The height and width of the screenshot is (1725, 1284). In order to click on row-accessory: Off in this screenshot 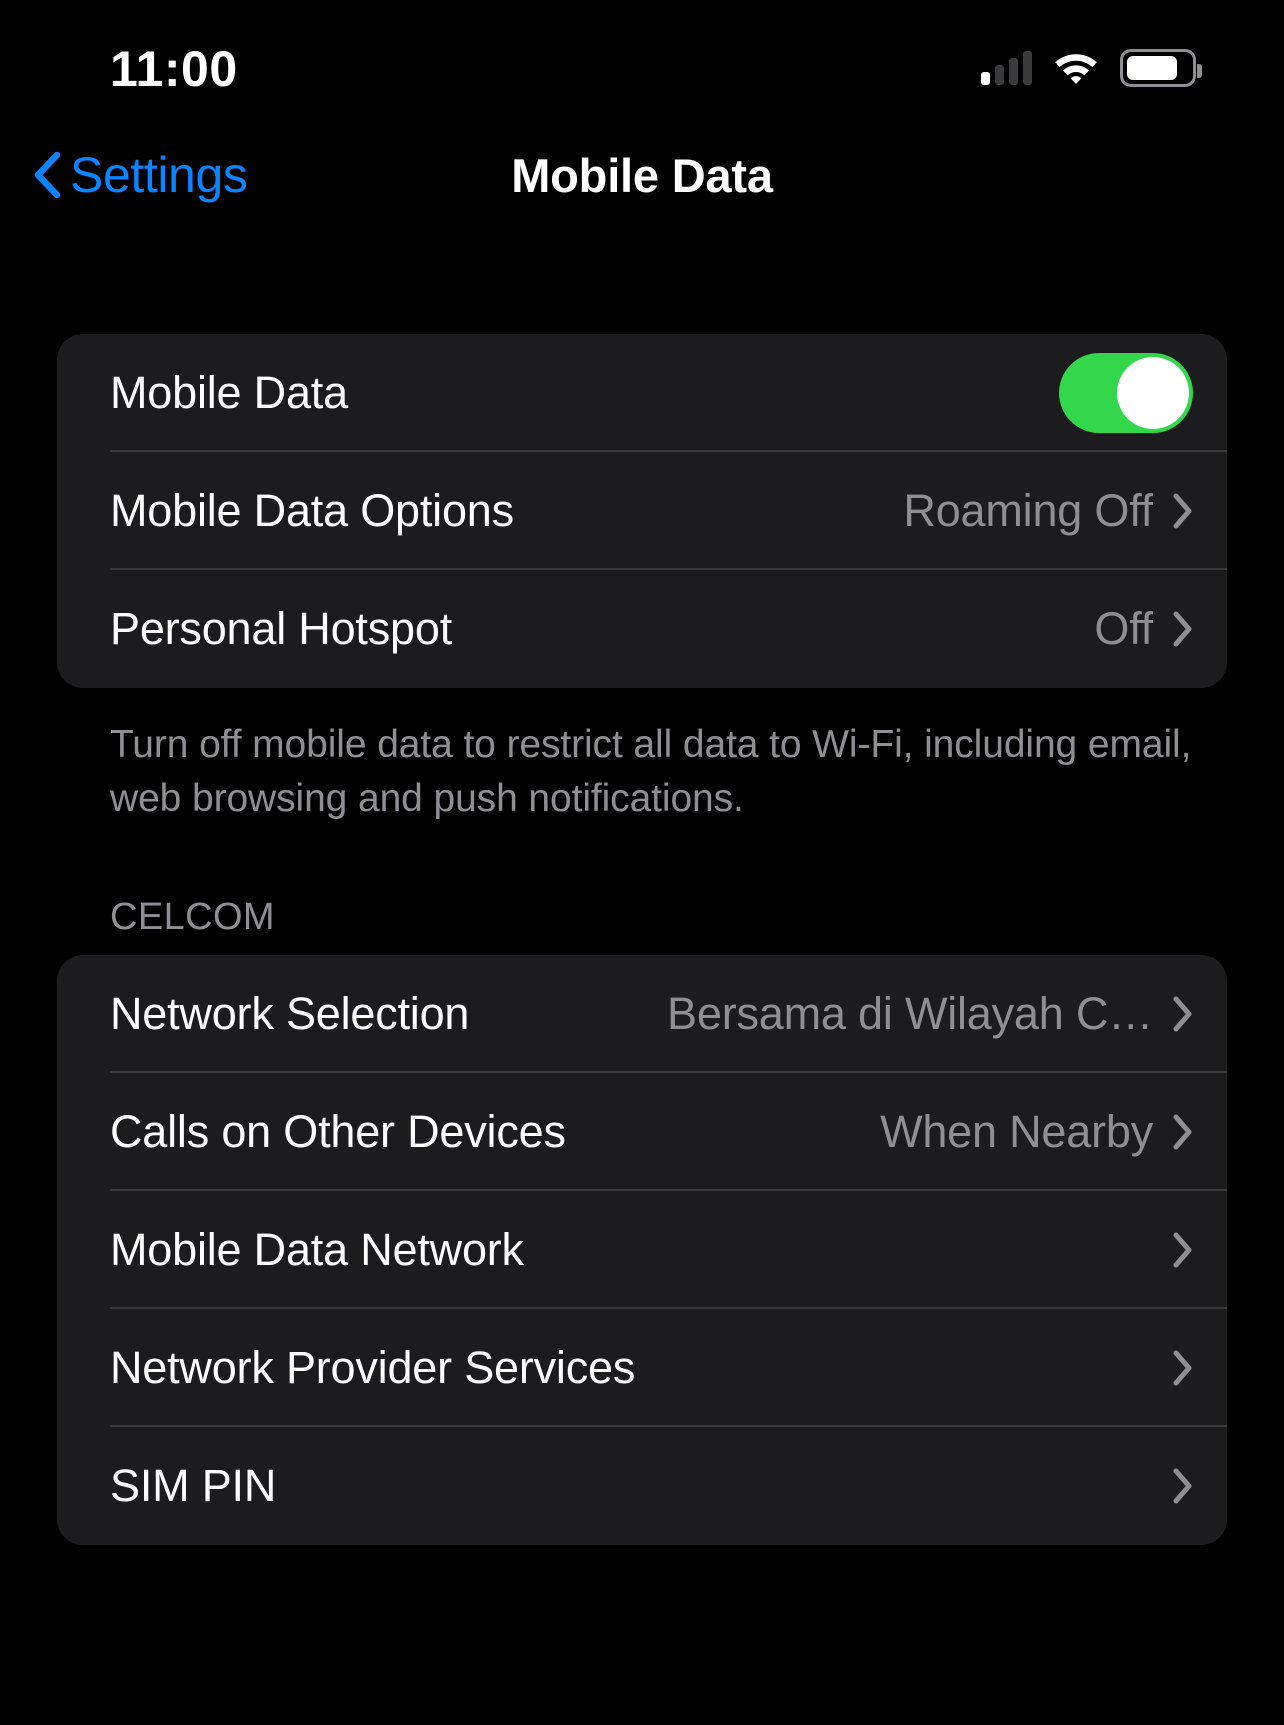, I will do `click(1143, 629)`.